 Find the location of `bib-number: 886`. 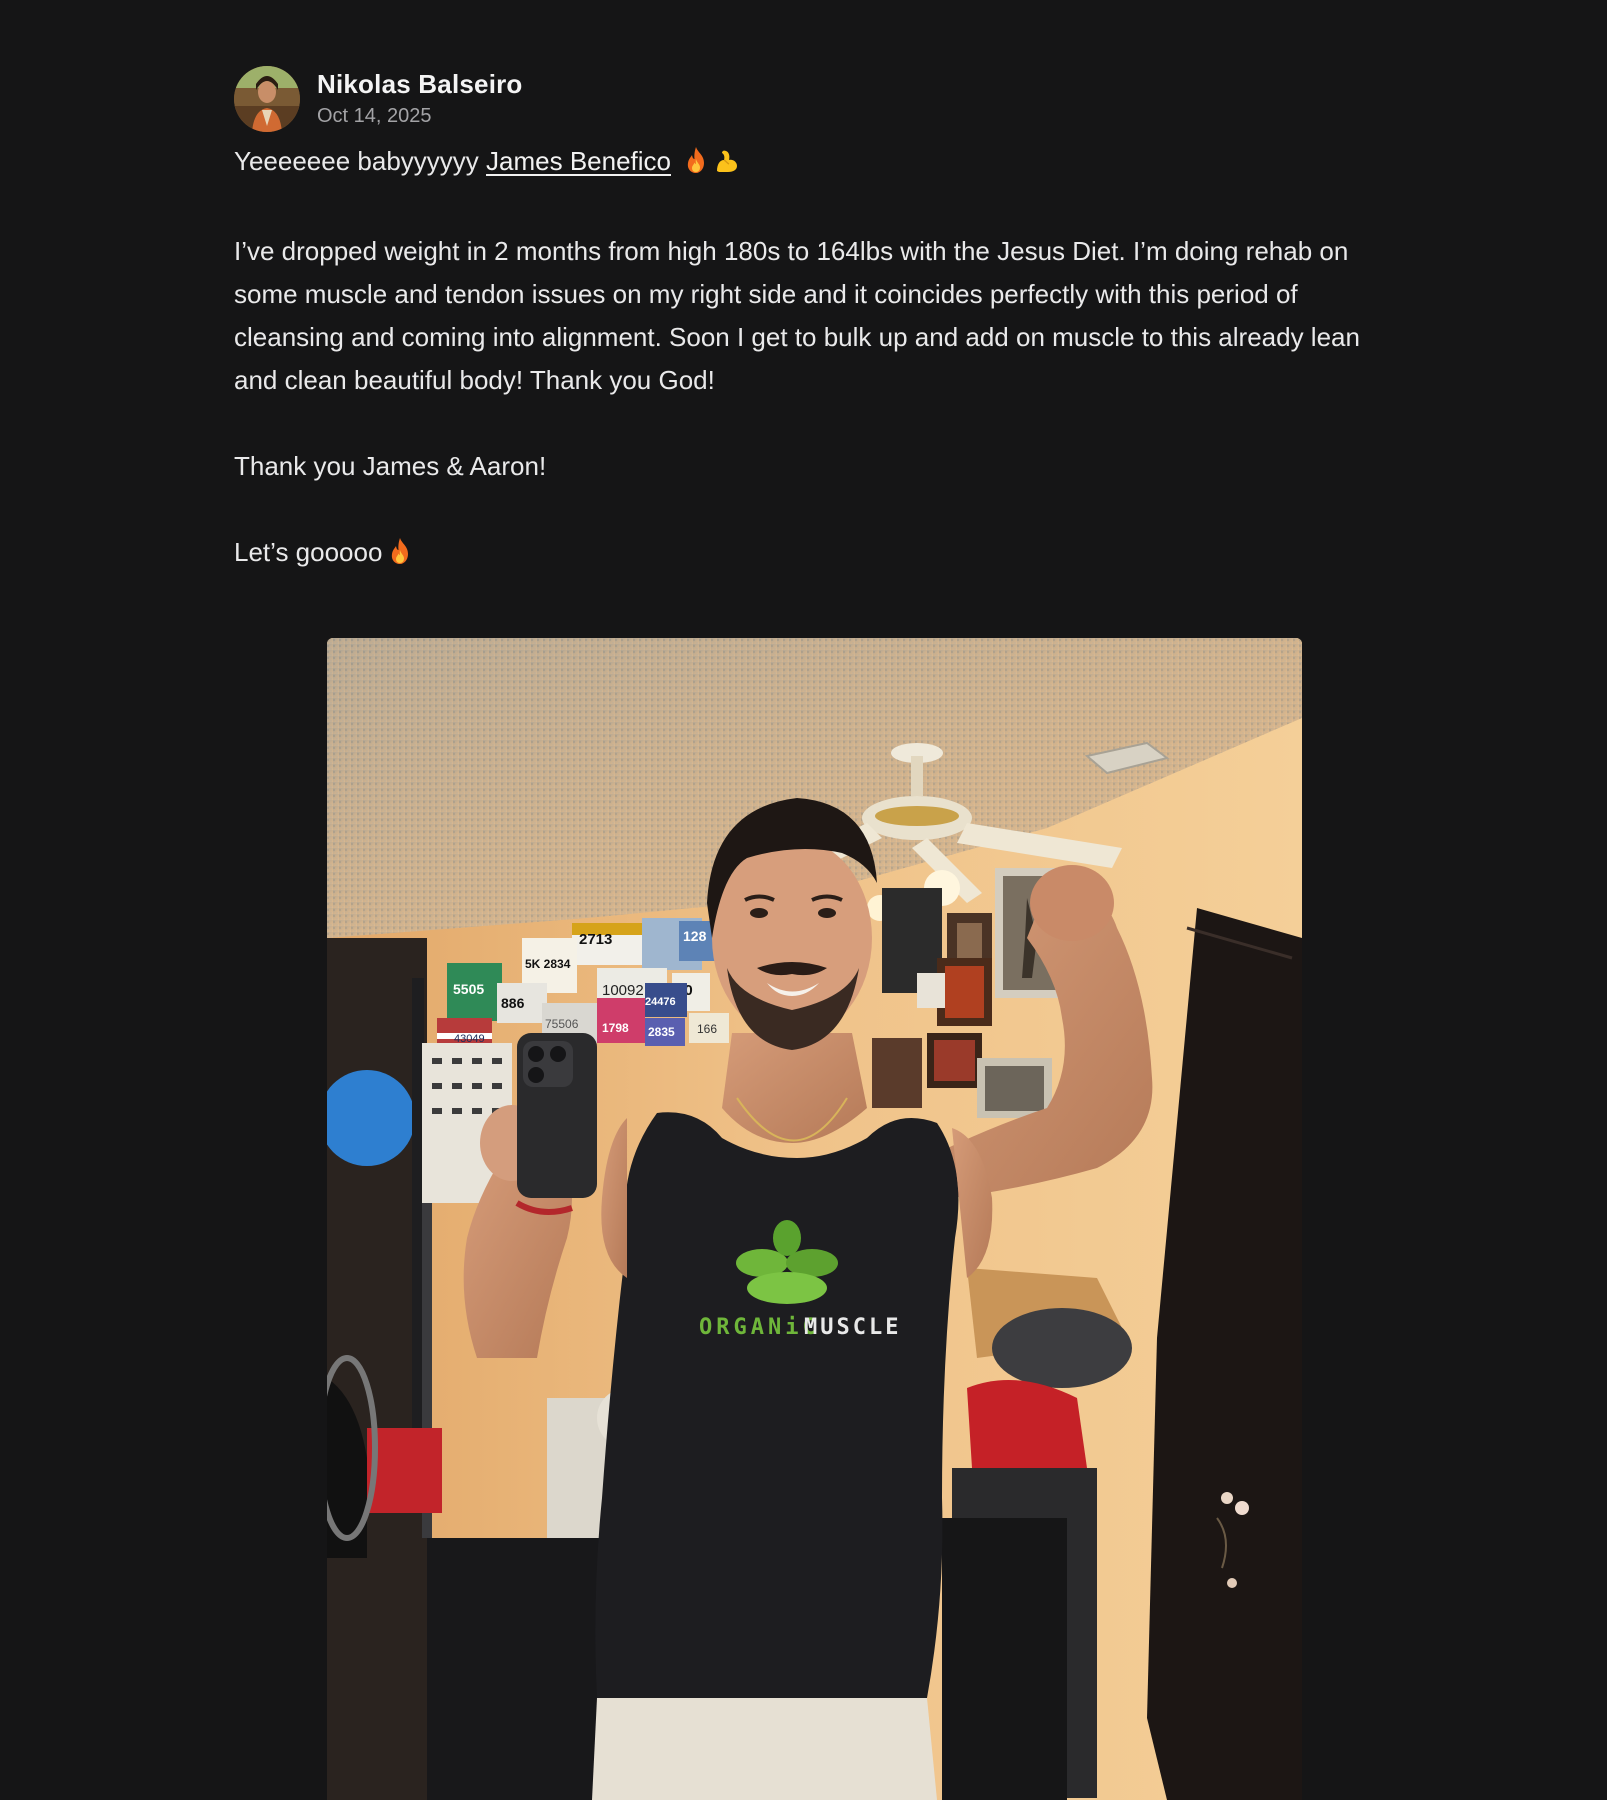

bib-number: 886 is located at coordinates (513, 1003).